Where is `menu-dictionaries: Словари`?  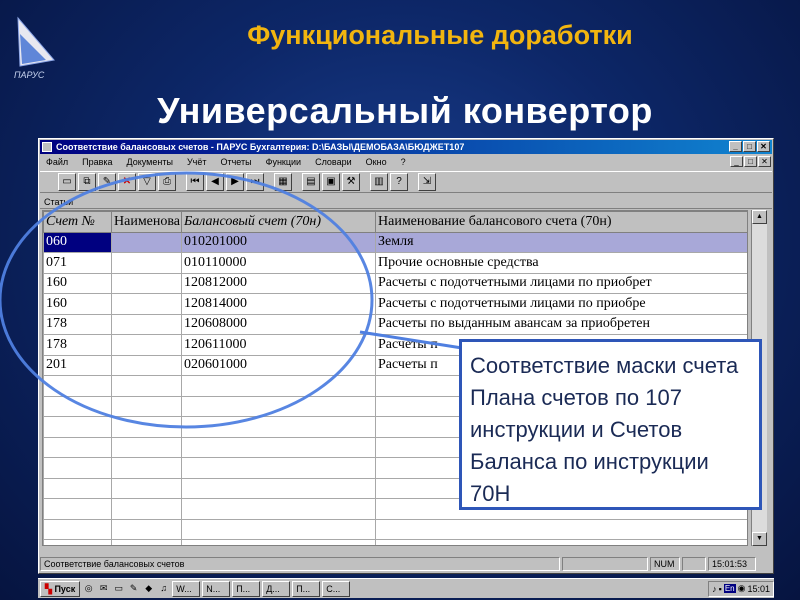 menu-dictionaries: Словари is located at coordinates (333, 162).